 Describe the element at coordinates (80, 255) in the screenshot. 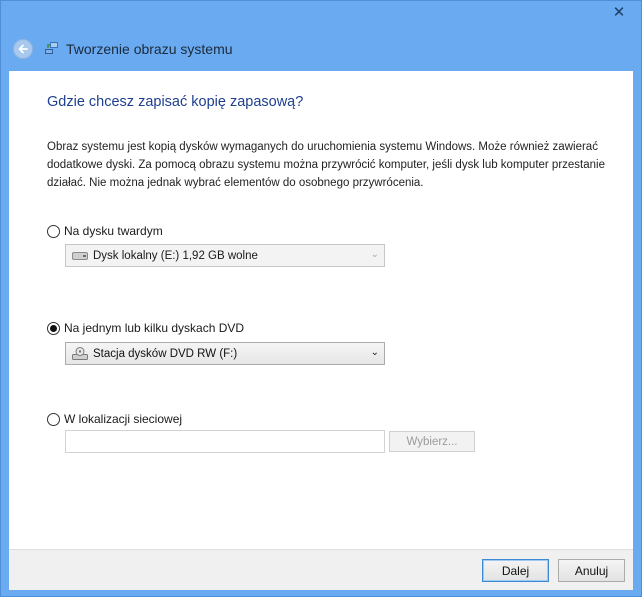

I see `hard-drive-icon` at that location.